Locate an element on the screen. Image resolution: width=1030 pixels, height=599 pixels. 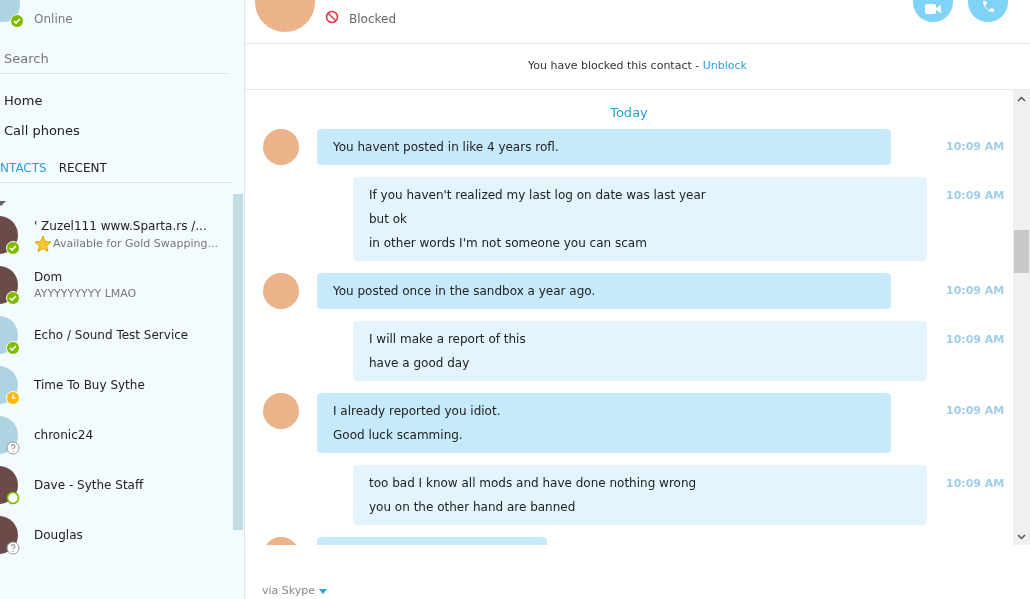
message-text: in other words I'm not someone you can scam is located at coordinates (508, 243).